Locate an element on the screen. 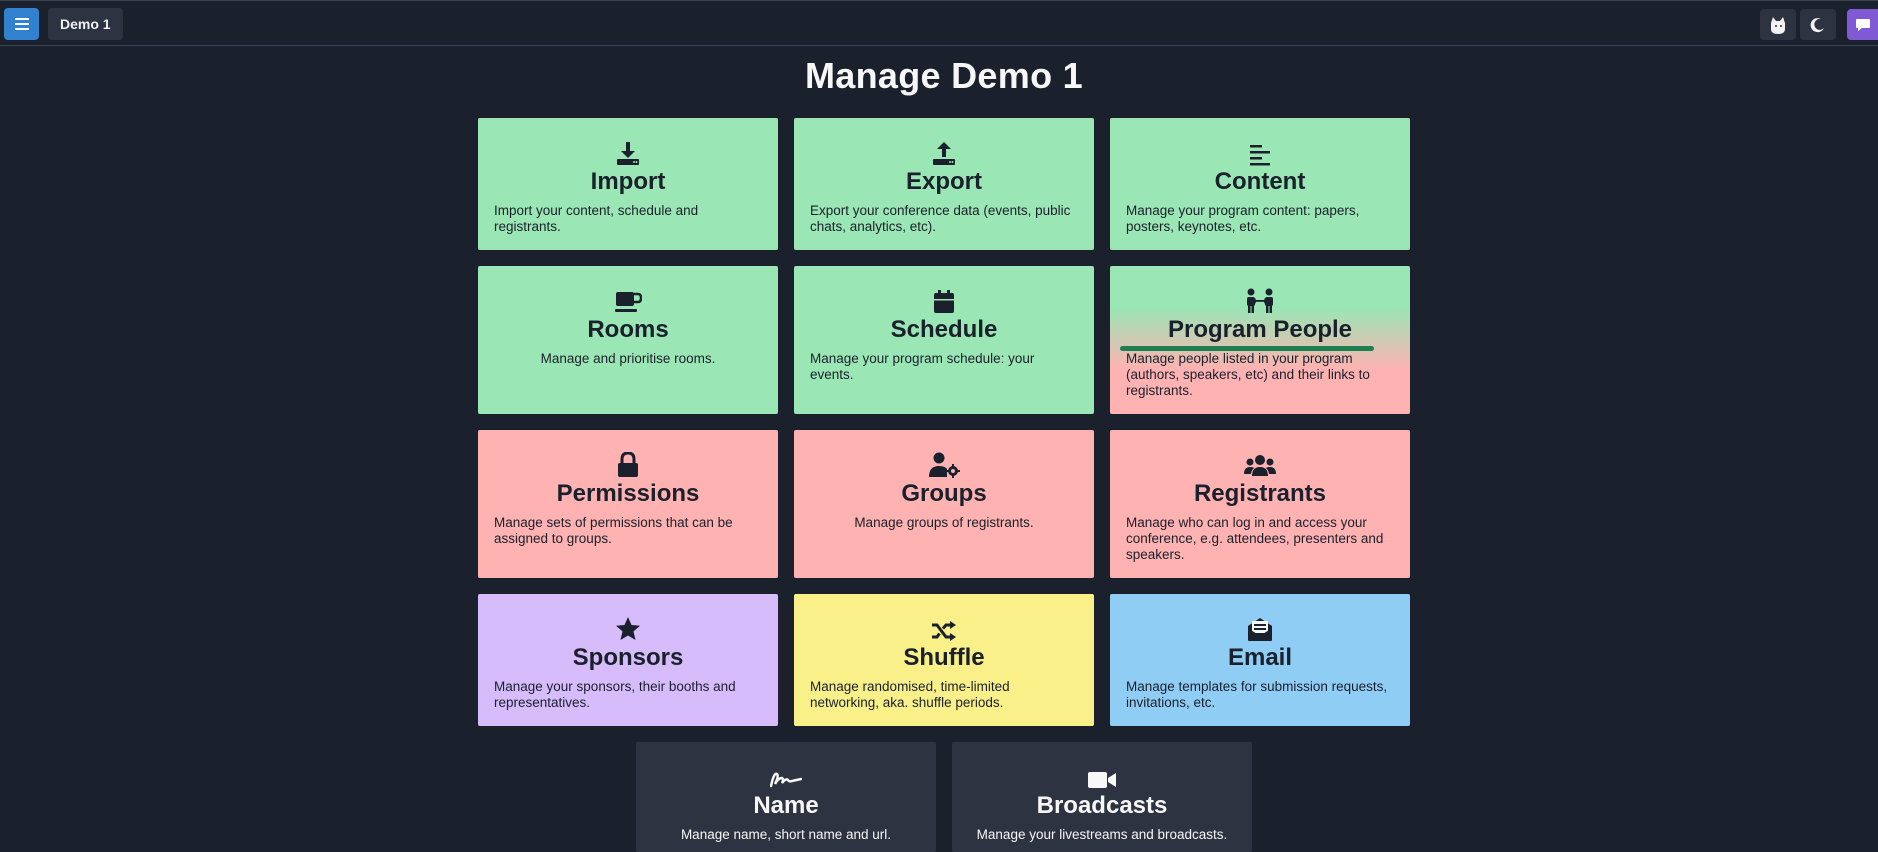 The width and height of the screenshot is (1878, 852). permissions-title: Permissions is located at coordinates (628, 493).